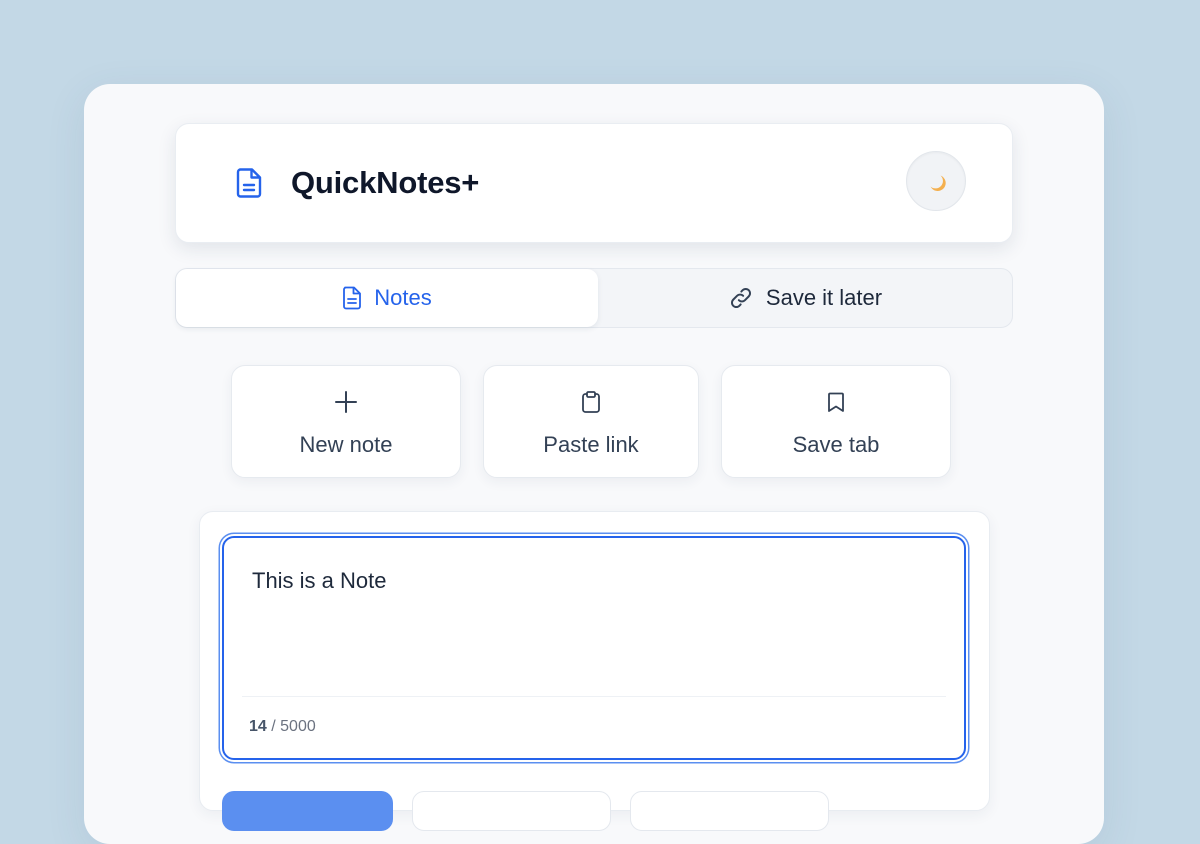 The width and height of the screenshot is (1200, 844). Describe the element at coordinates (836, 421) in the screenshot. I see `save-tab-button: Save tab` at that location.